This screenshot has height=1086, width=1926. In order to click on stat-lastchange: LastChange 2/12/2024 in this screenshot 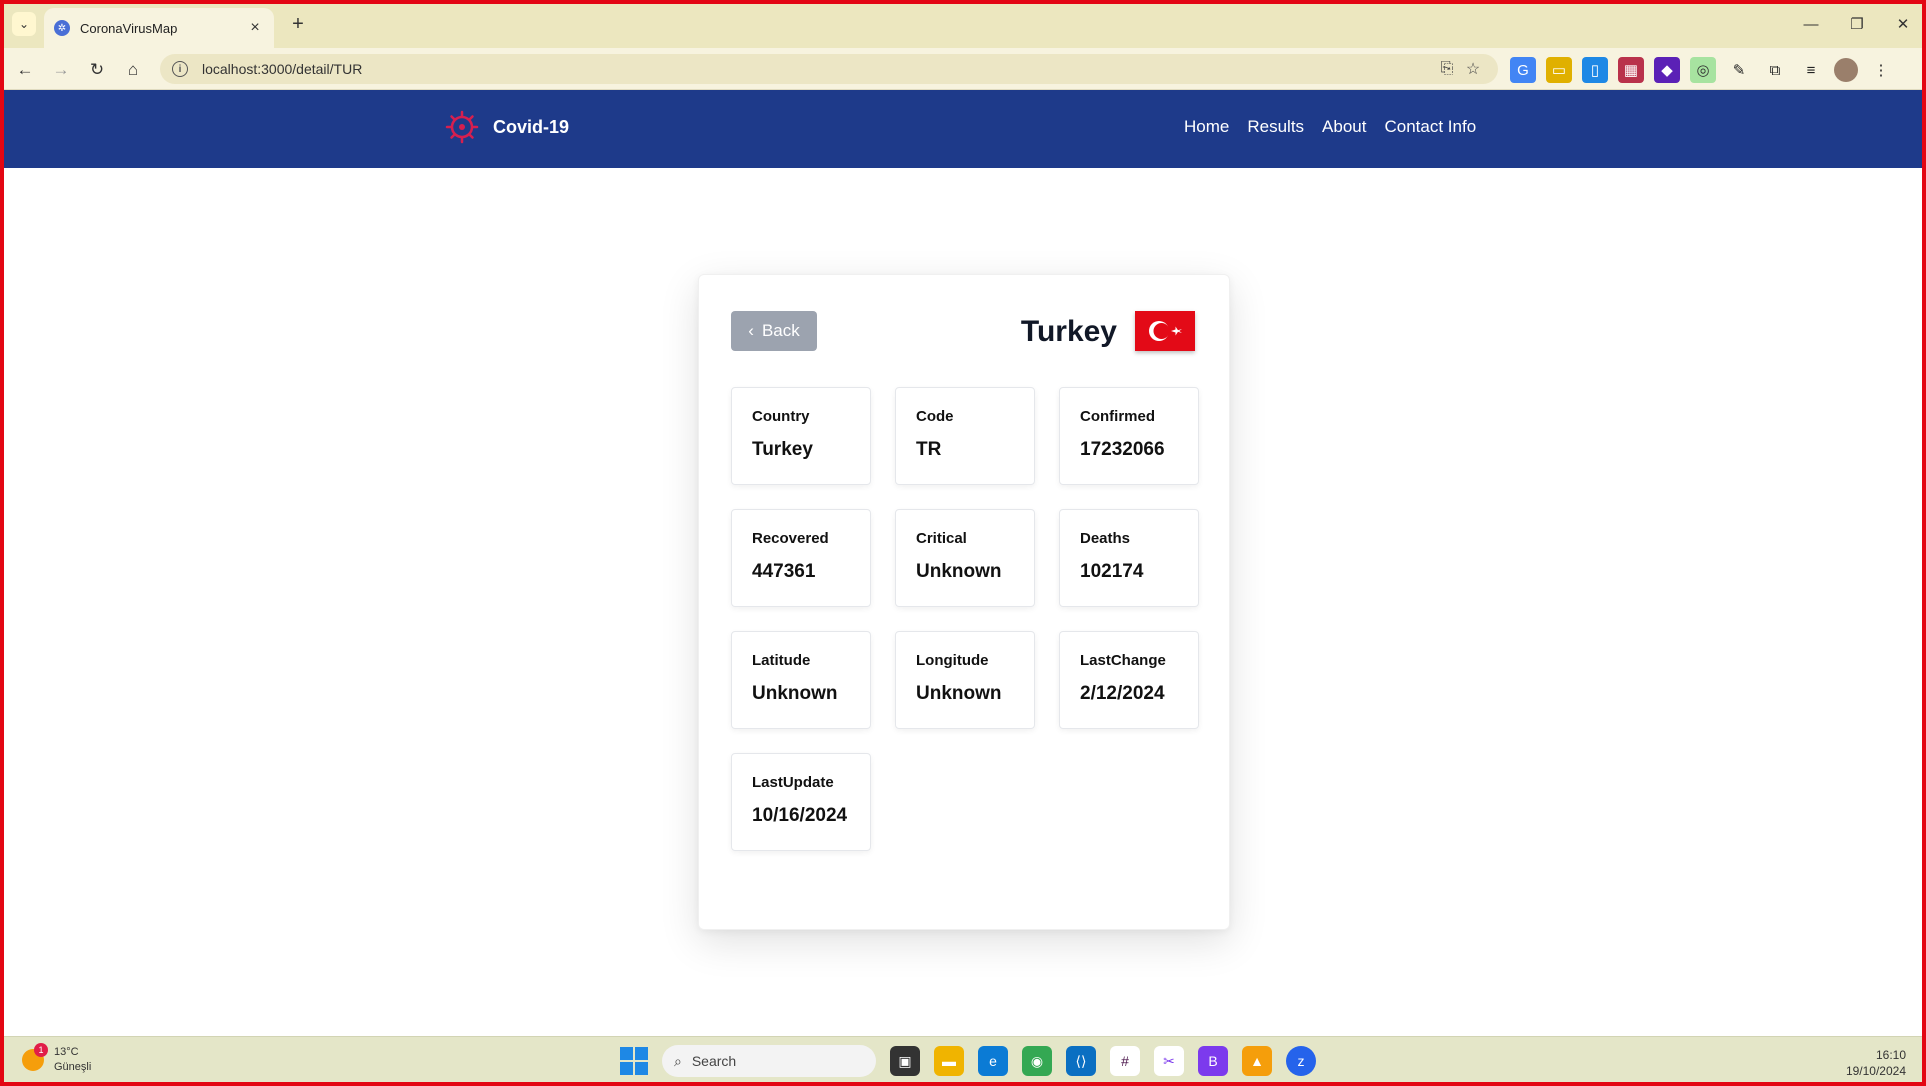, I will do `click(1129, 680)`.